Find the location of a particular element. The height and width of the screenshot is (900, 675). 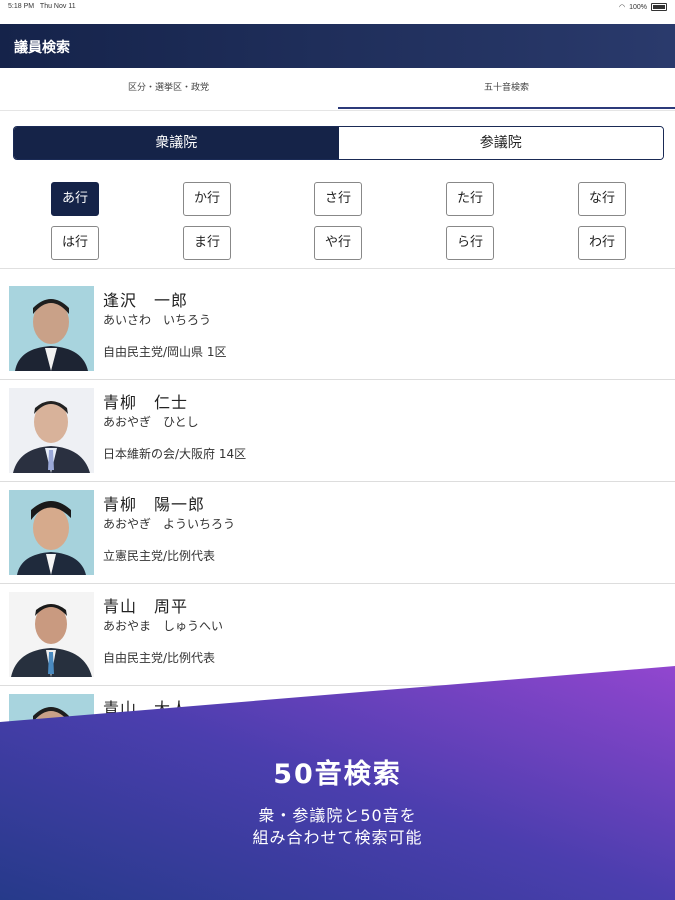

chamber-option-upper-house: 参議院 is located at coordinates (500, 143).